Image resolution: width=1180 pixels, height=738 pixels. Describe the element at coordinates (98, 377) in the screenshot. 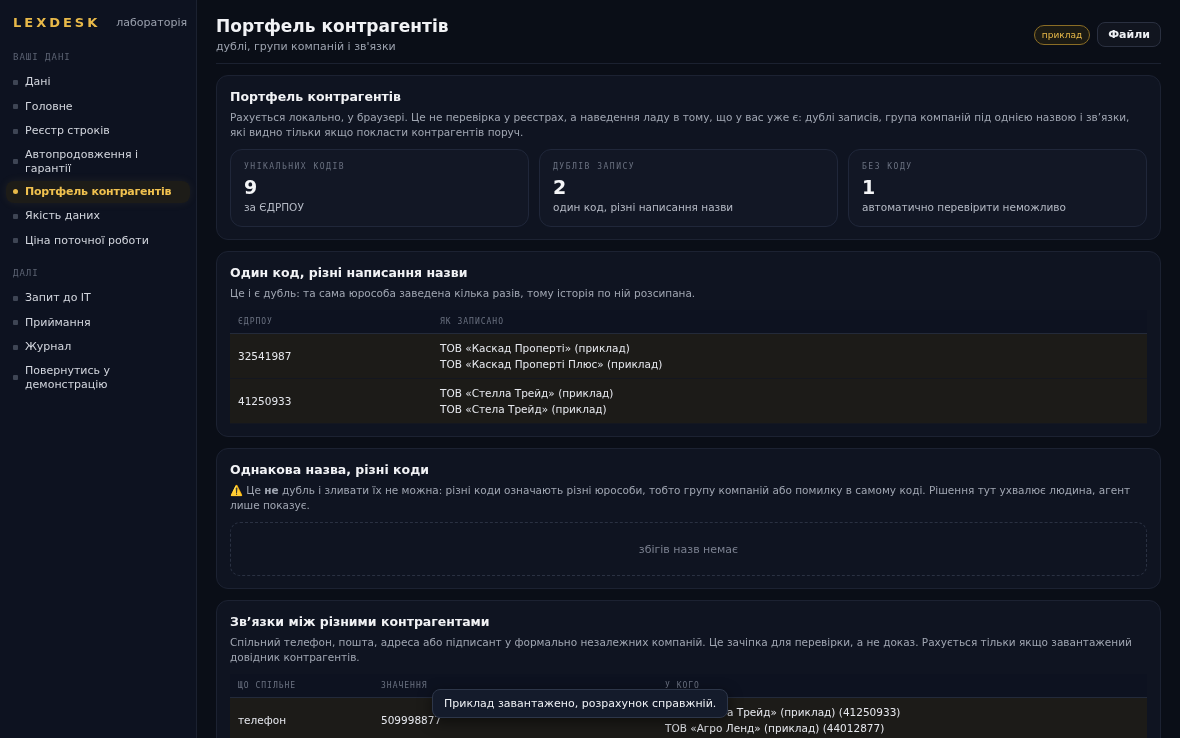

I see `sidebar-item: Повернутись у демонстрацію` at that location.